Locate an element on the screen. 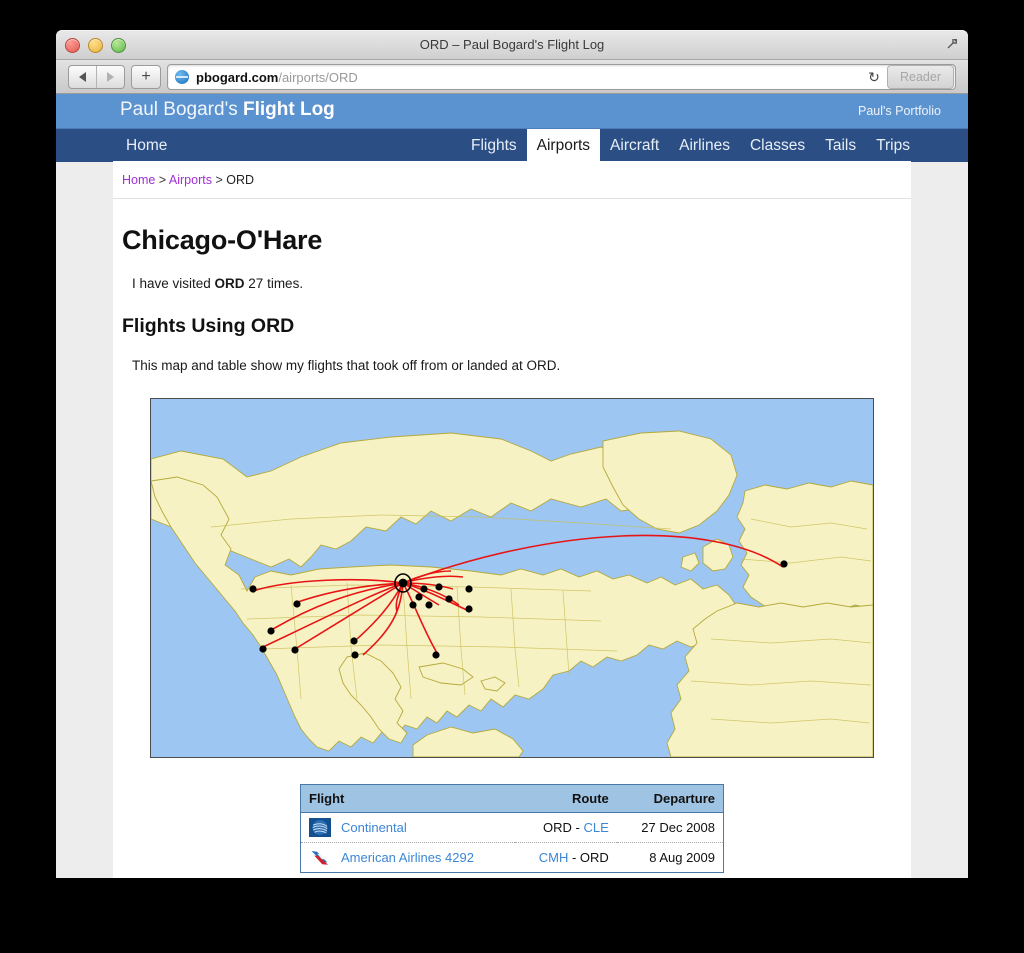 The height and width of the screenshot is (953, 1024). cell-route: ORD - CLE is located at coordinates (566, 827).